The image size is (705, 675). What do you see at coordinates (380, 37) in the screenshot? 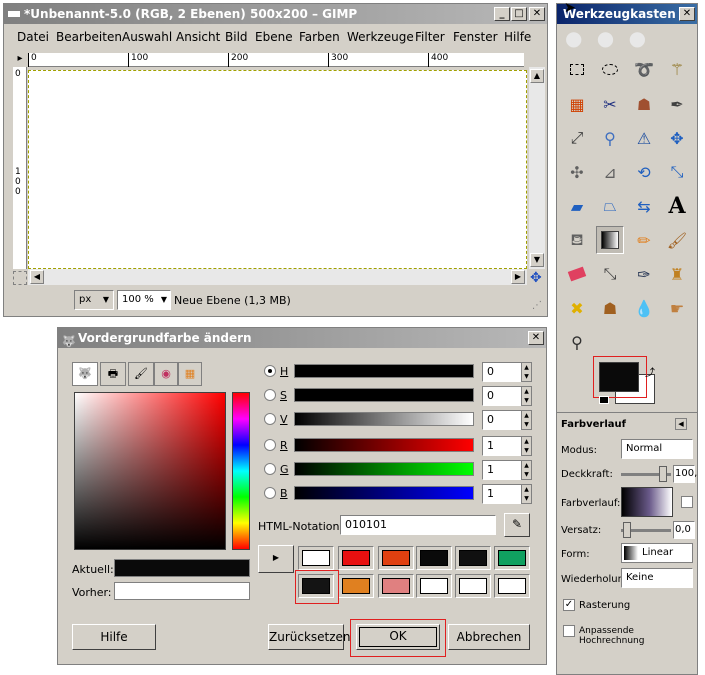
I see `menu-werkzeuge: Werkzeuge` at bounding box center [380, 37].